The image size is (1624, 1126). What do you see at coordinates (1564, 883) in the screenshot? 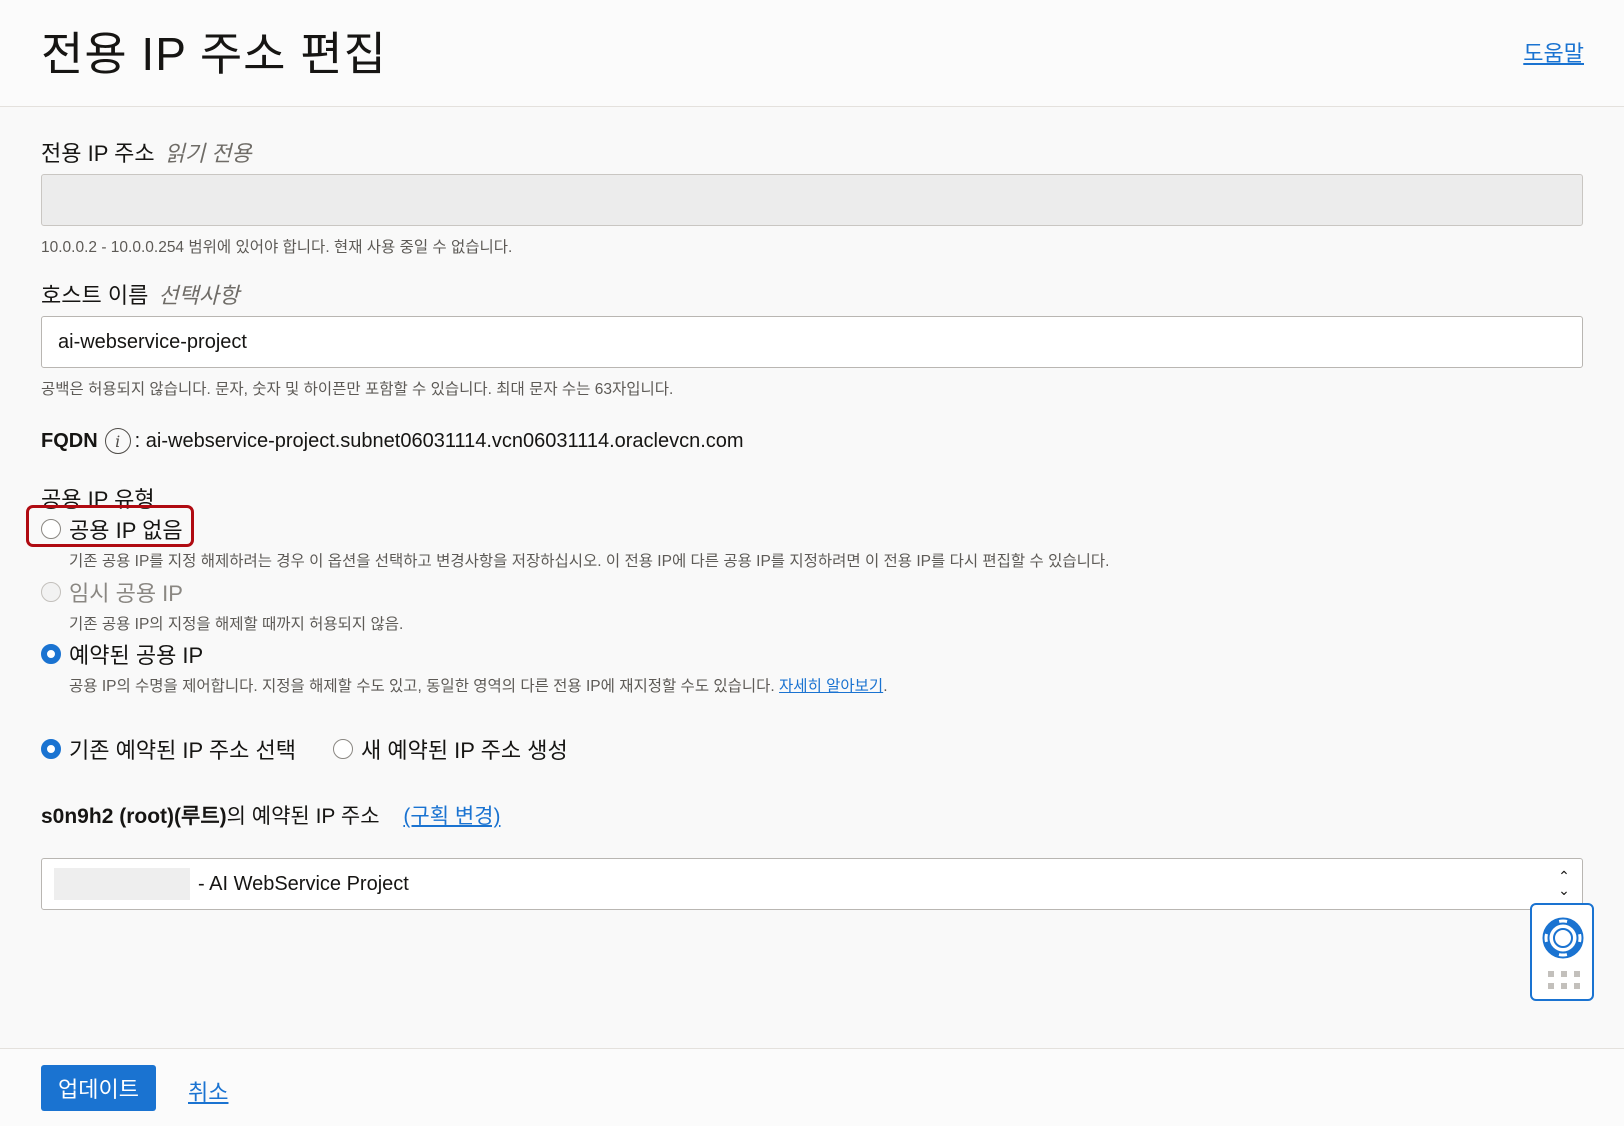
I see `select-arrows-icon: ⌃ ⌄` at bounding box center [1564, 883].